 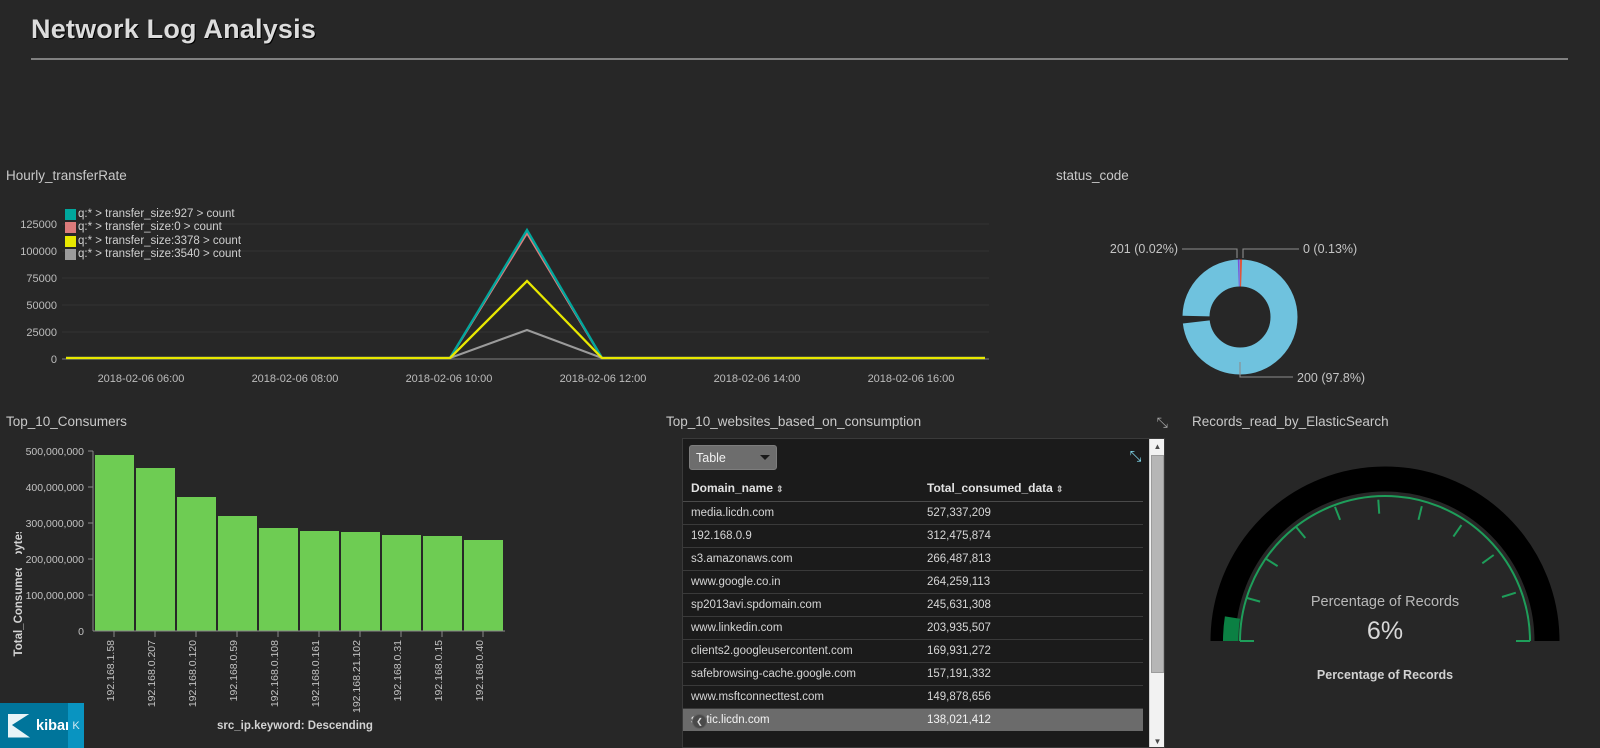 I want to click on cell-value: 245,631,308, so click(x=1032, y=605).